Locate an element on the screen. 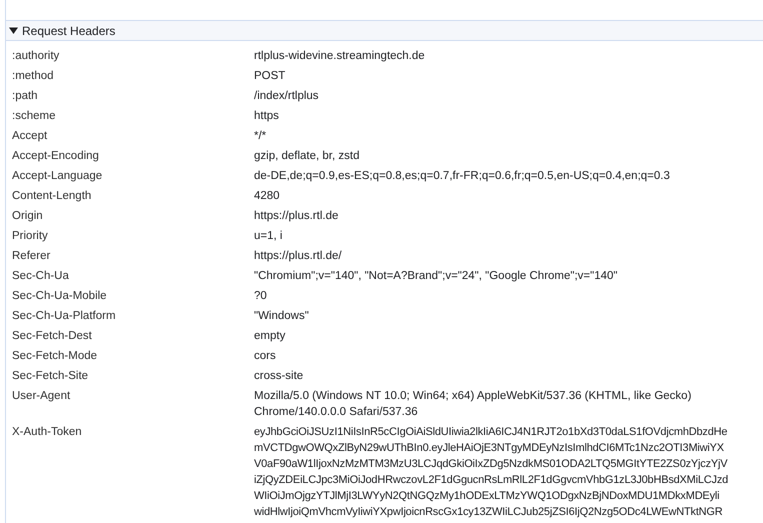 Image resolution: width=763 pixels, height=523 pixels. header-value: ?0 is located at coordinates (260, 296).